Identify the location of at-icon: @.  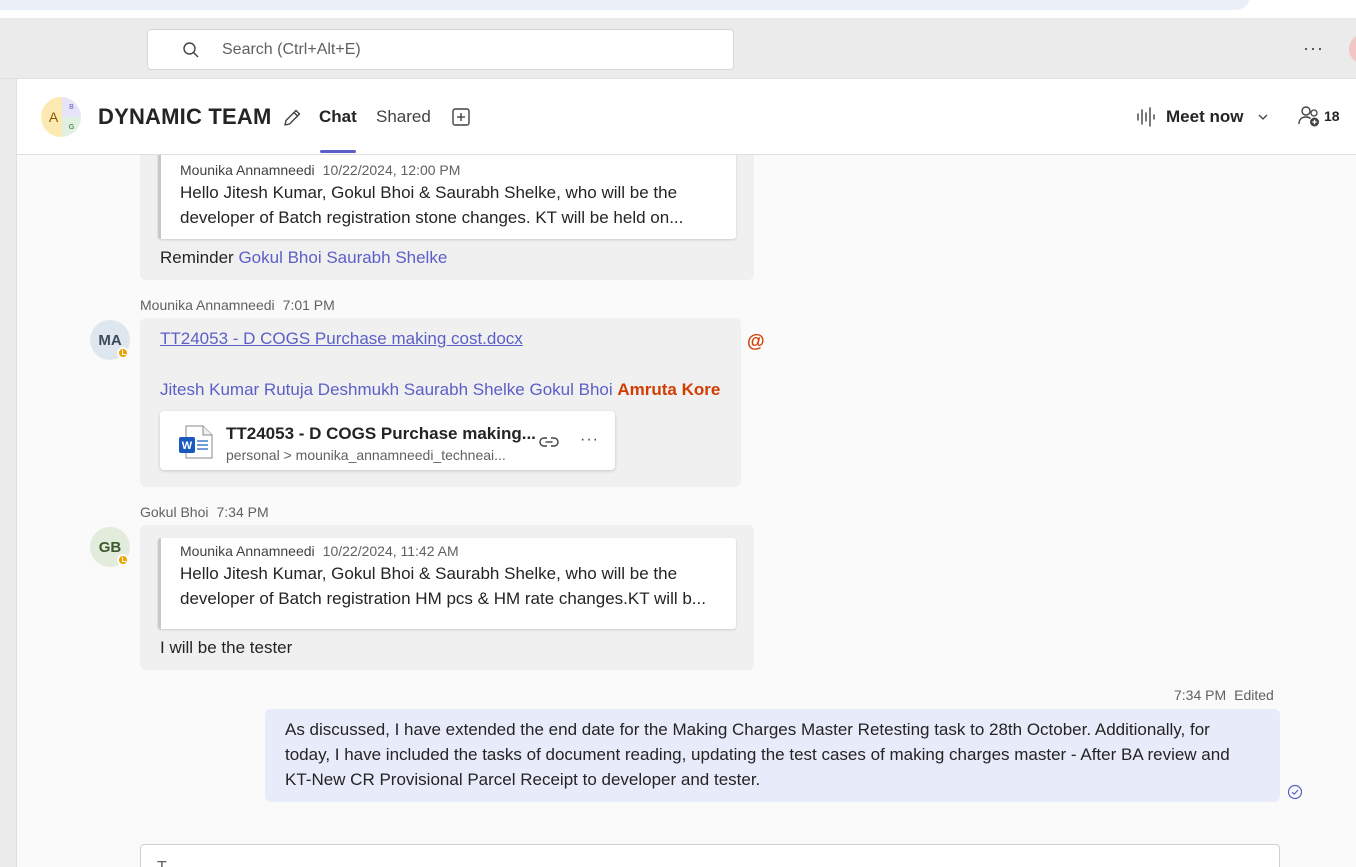
(756, 341).